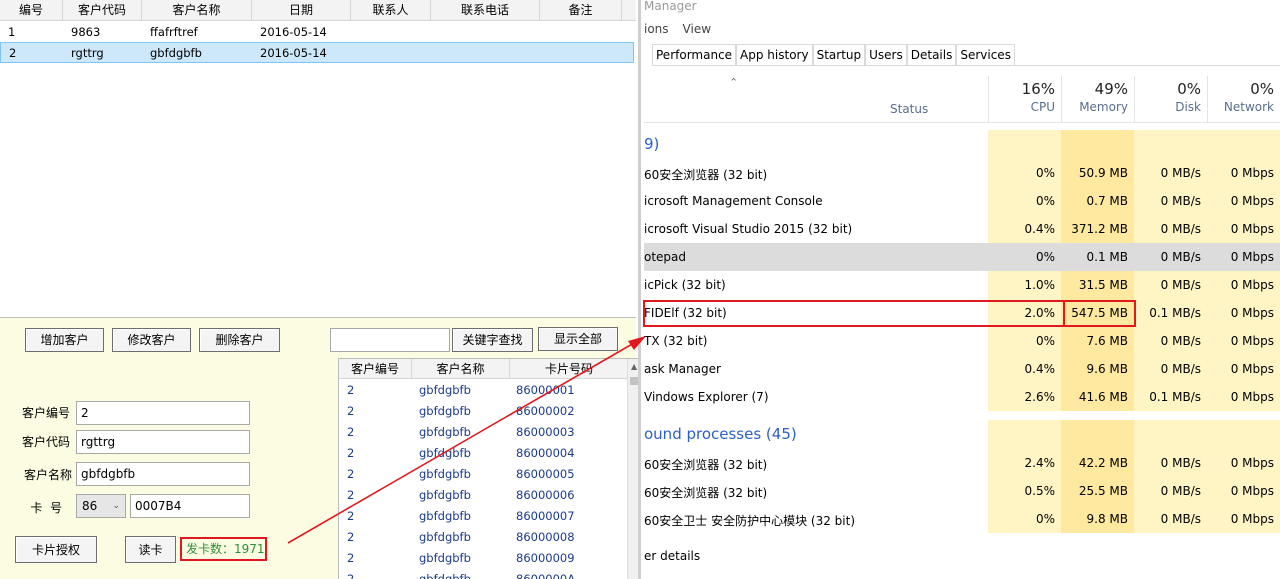  Describe the element at coordinates (1103, 491) in the screenshot. I see `cell-memory: 25.5 MB` at that location.